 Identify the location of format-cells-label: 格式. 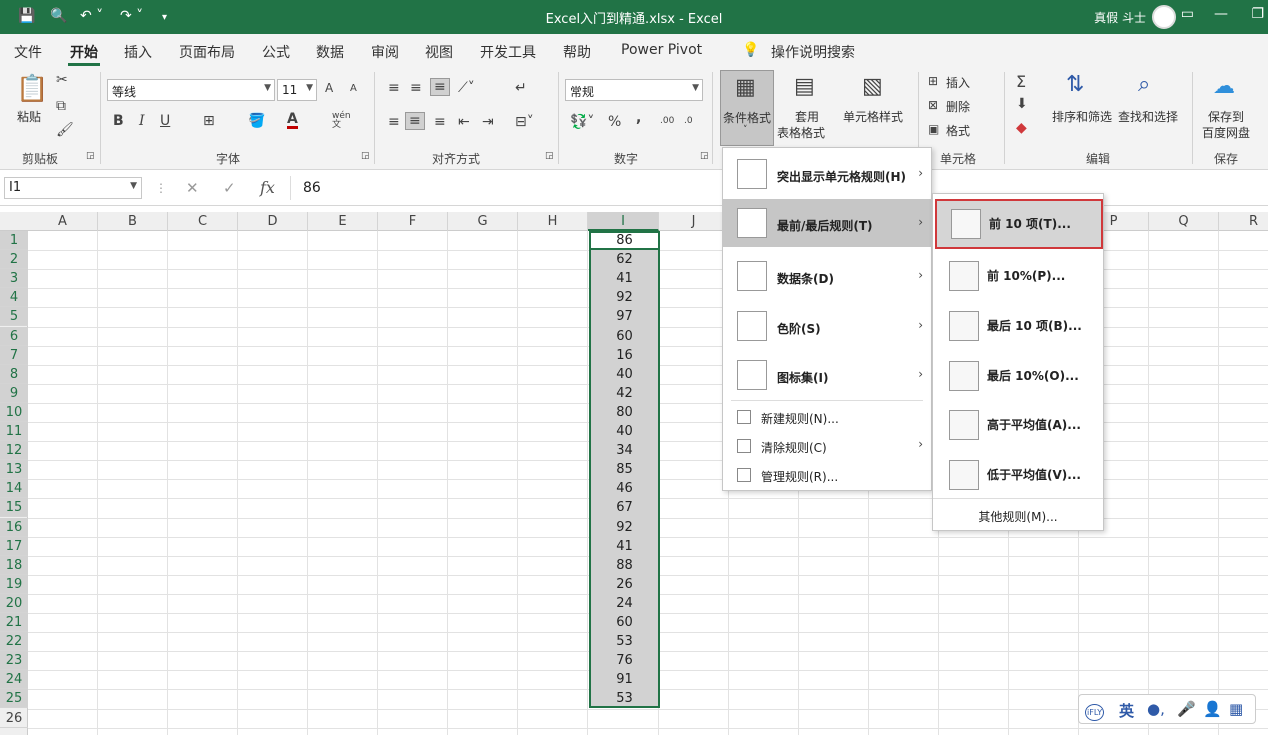
(958, 130).